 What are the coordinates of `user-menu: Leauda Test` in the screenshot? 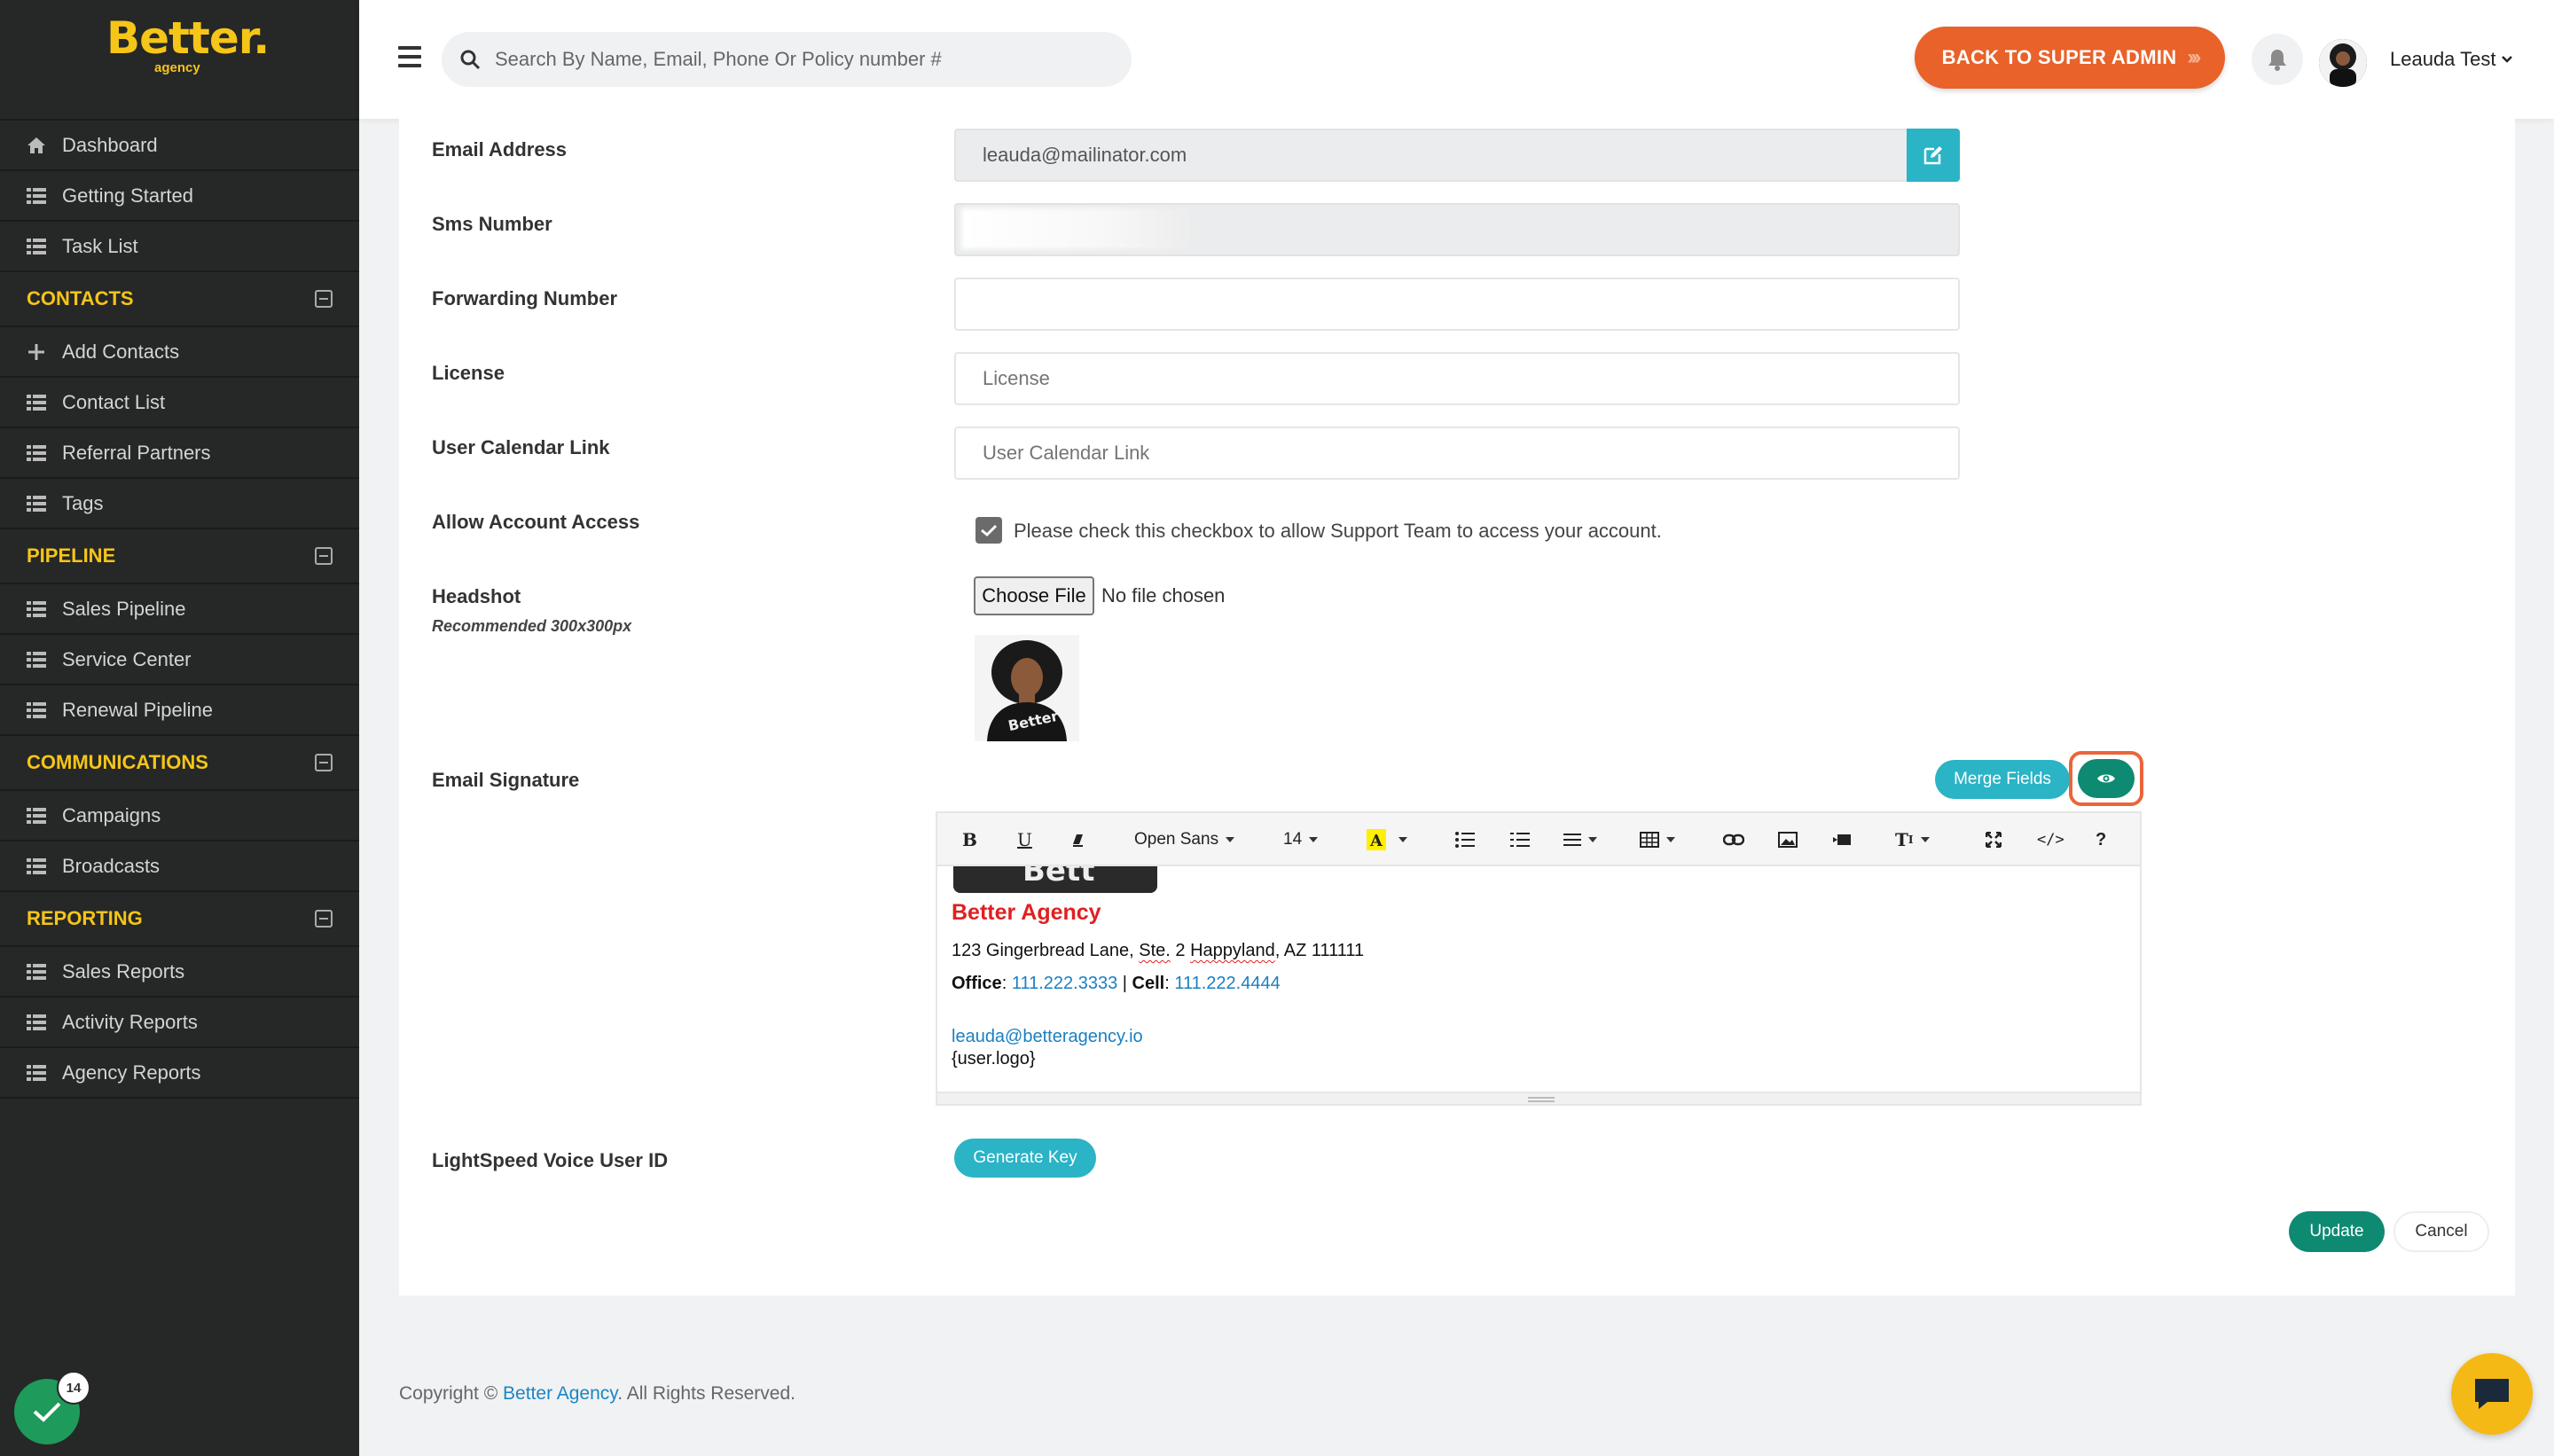 It's located at (2451, 59).